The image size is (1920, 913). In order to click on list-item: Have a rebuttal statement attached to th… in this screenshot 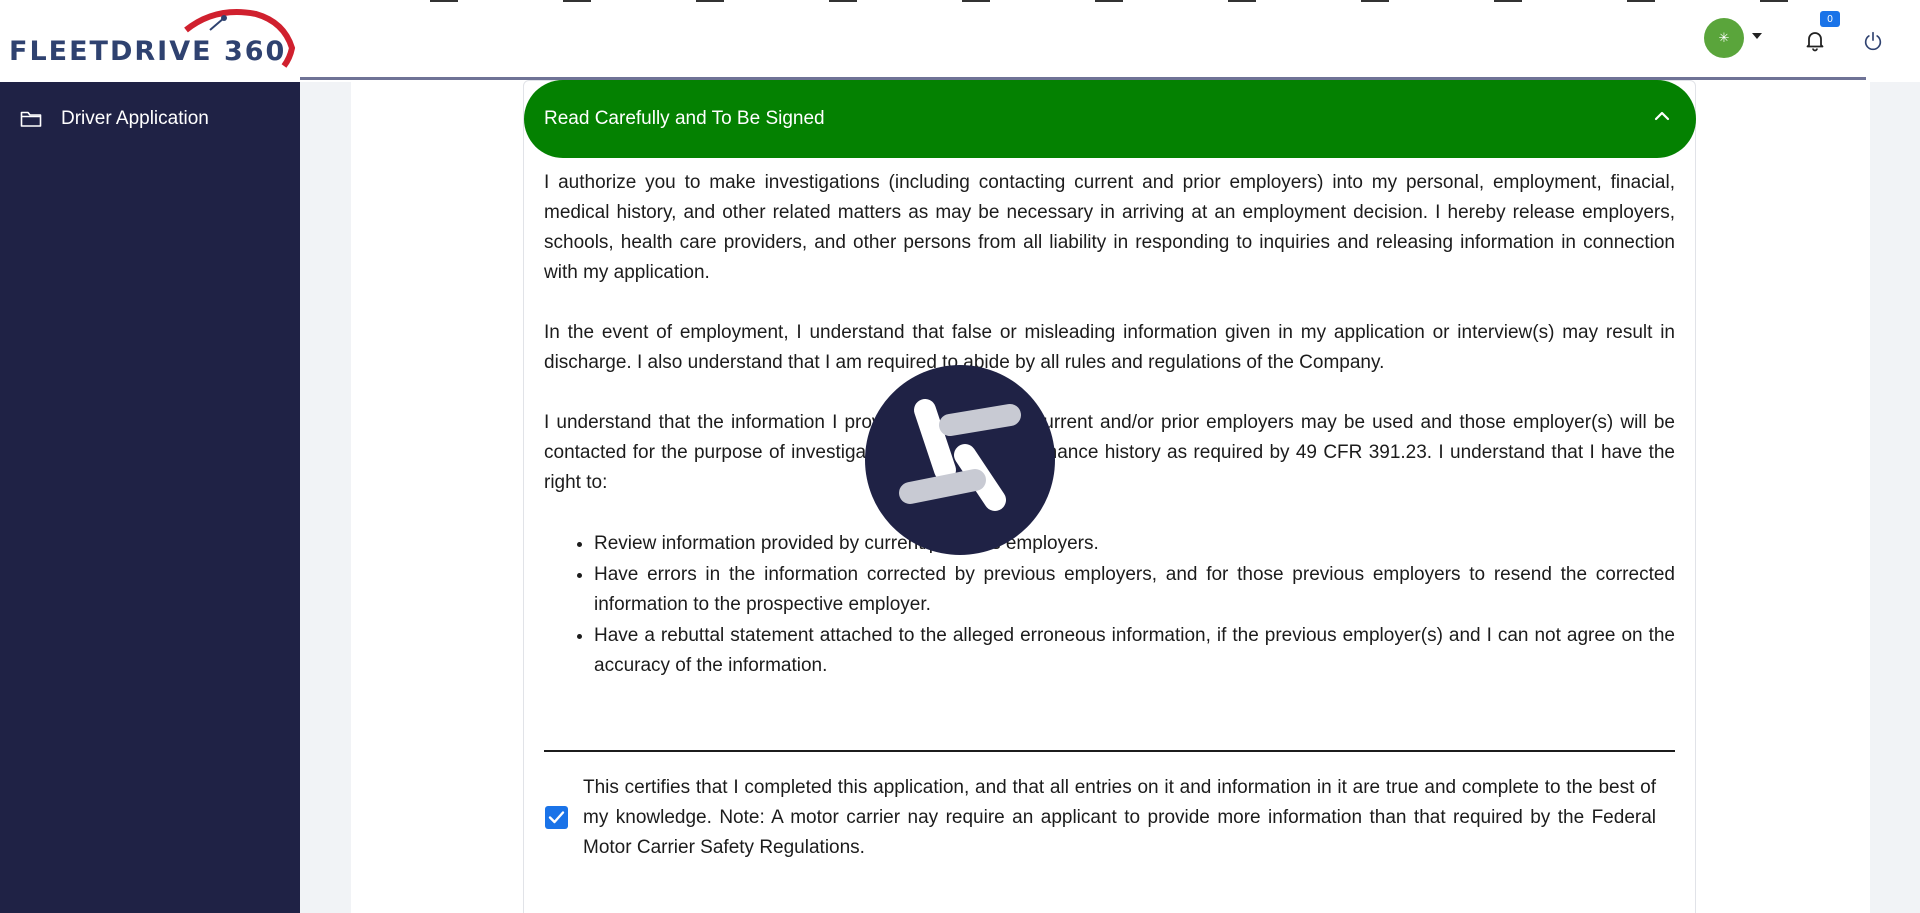, I will do `click(1134, 651)`.